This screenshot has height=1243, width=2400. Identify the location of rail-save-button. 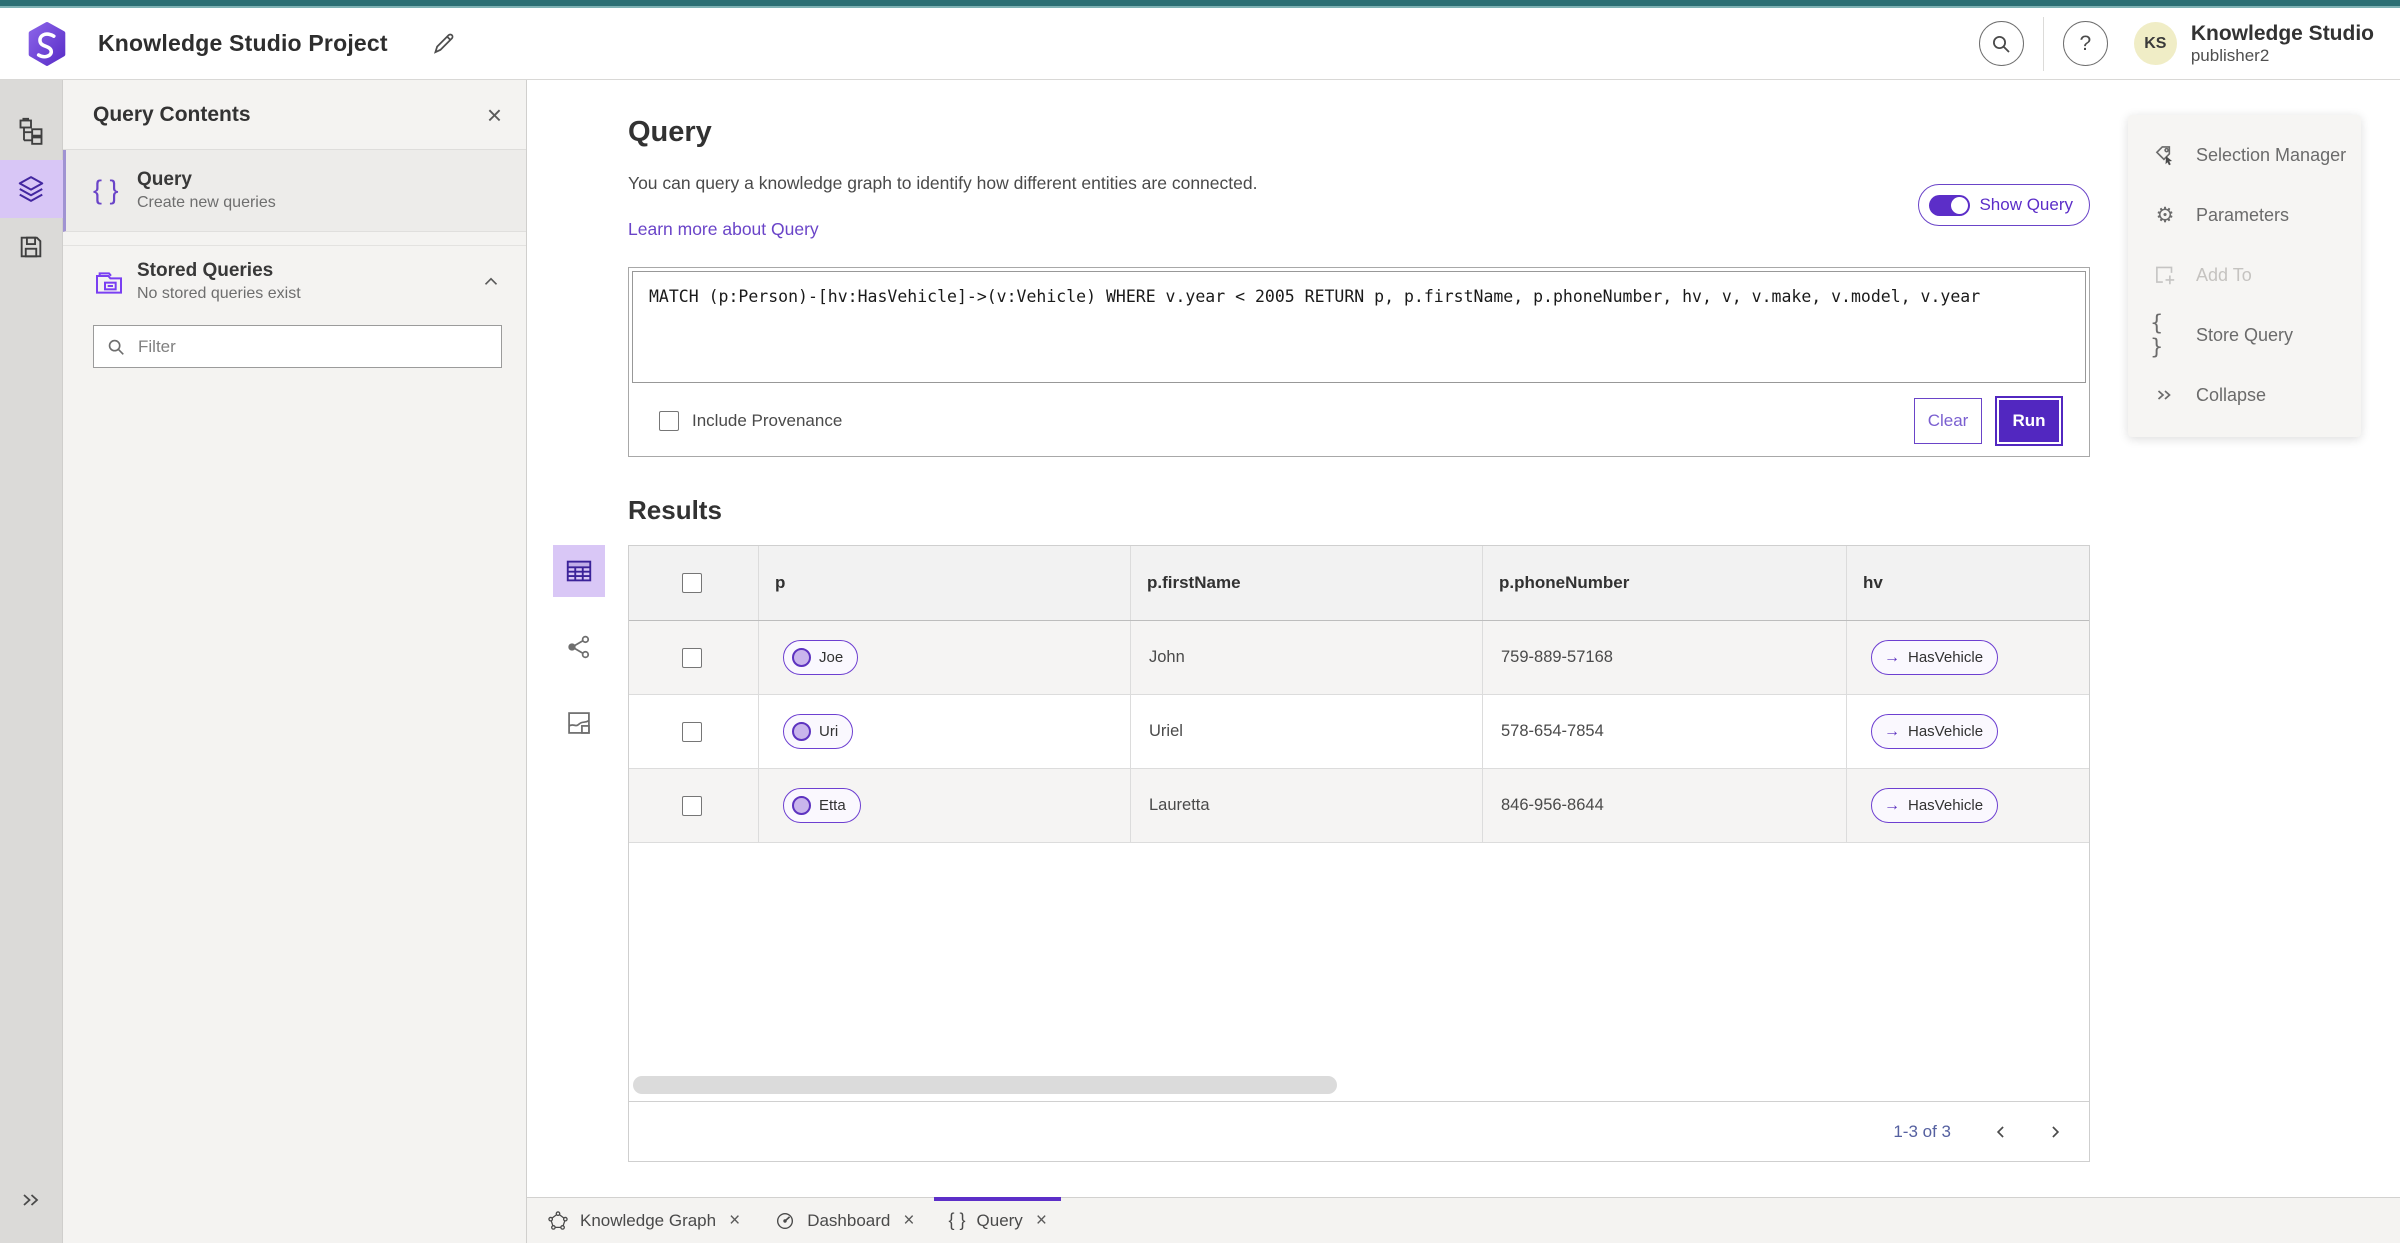
(31, 247).